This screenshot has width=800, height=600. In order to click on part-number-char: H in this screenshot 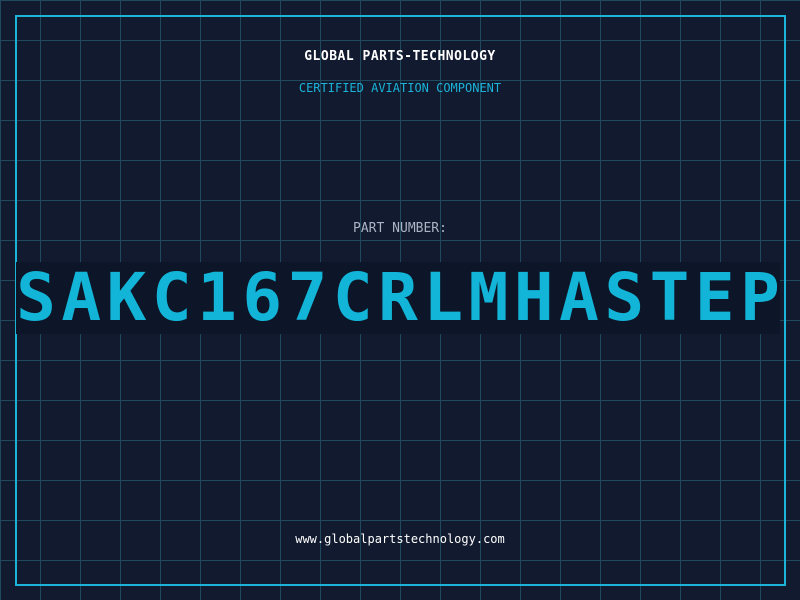, I will do `click(533, 297)`.